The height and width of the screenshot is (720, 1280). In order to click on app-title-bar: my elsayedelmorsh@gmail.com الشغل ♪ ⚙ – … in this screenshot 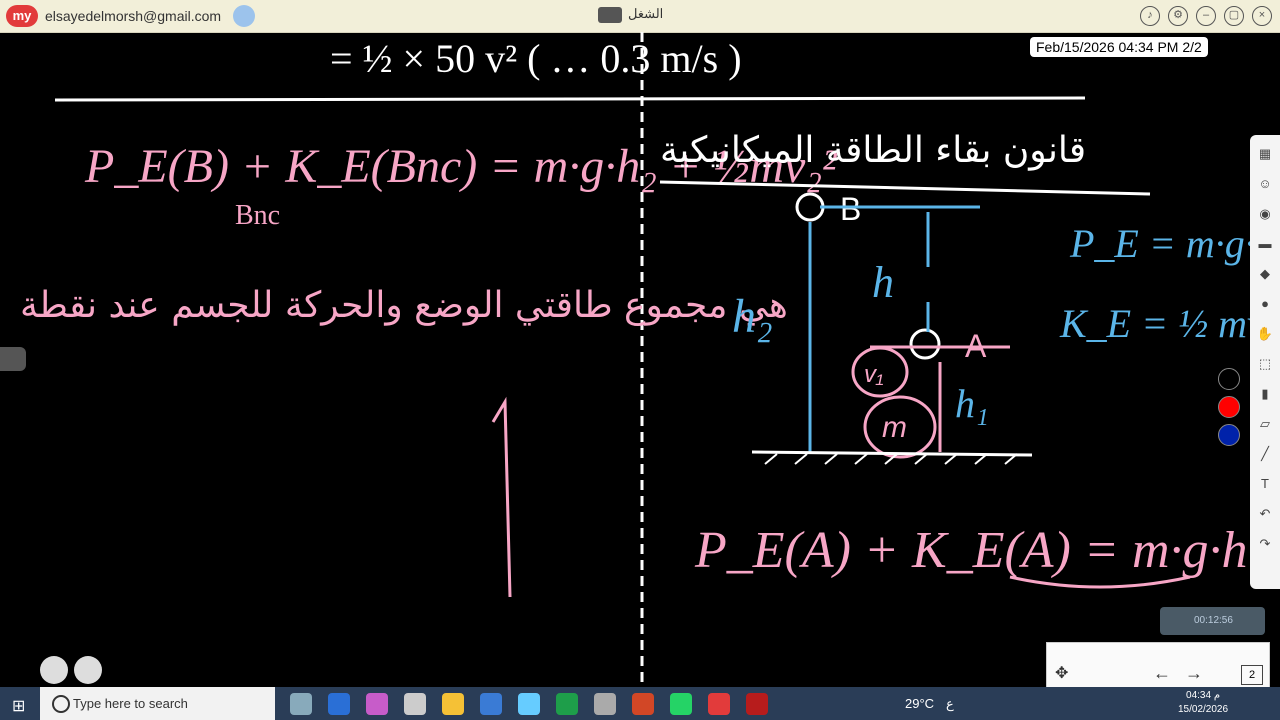, I will do `click(640, 16)`.